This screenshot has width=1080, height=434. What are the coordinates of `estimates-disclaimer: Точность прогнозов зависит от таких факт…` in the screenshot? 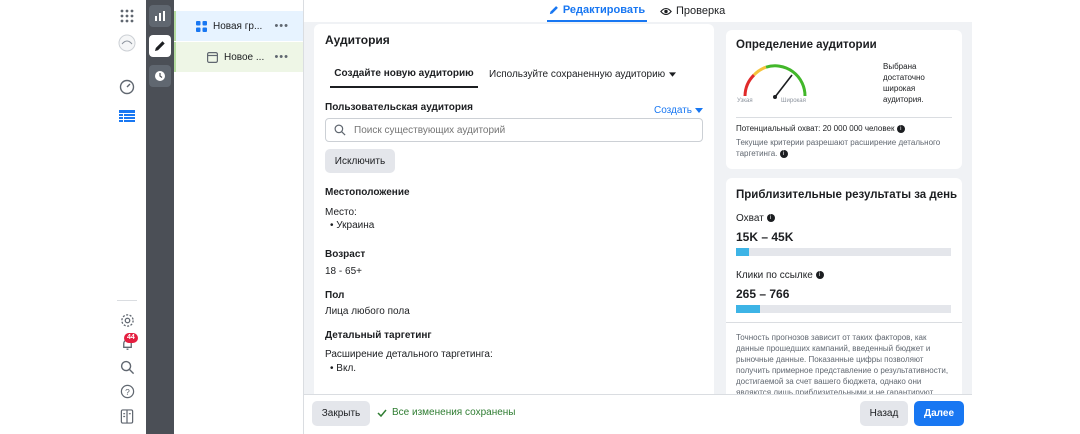 It's located at (842, 363).